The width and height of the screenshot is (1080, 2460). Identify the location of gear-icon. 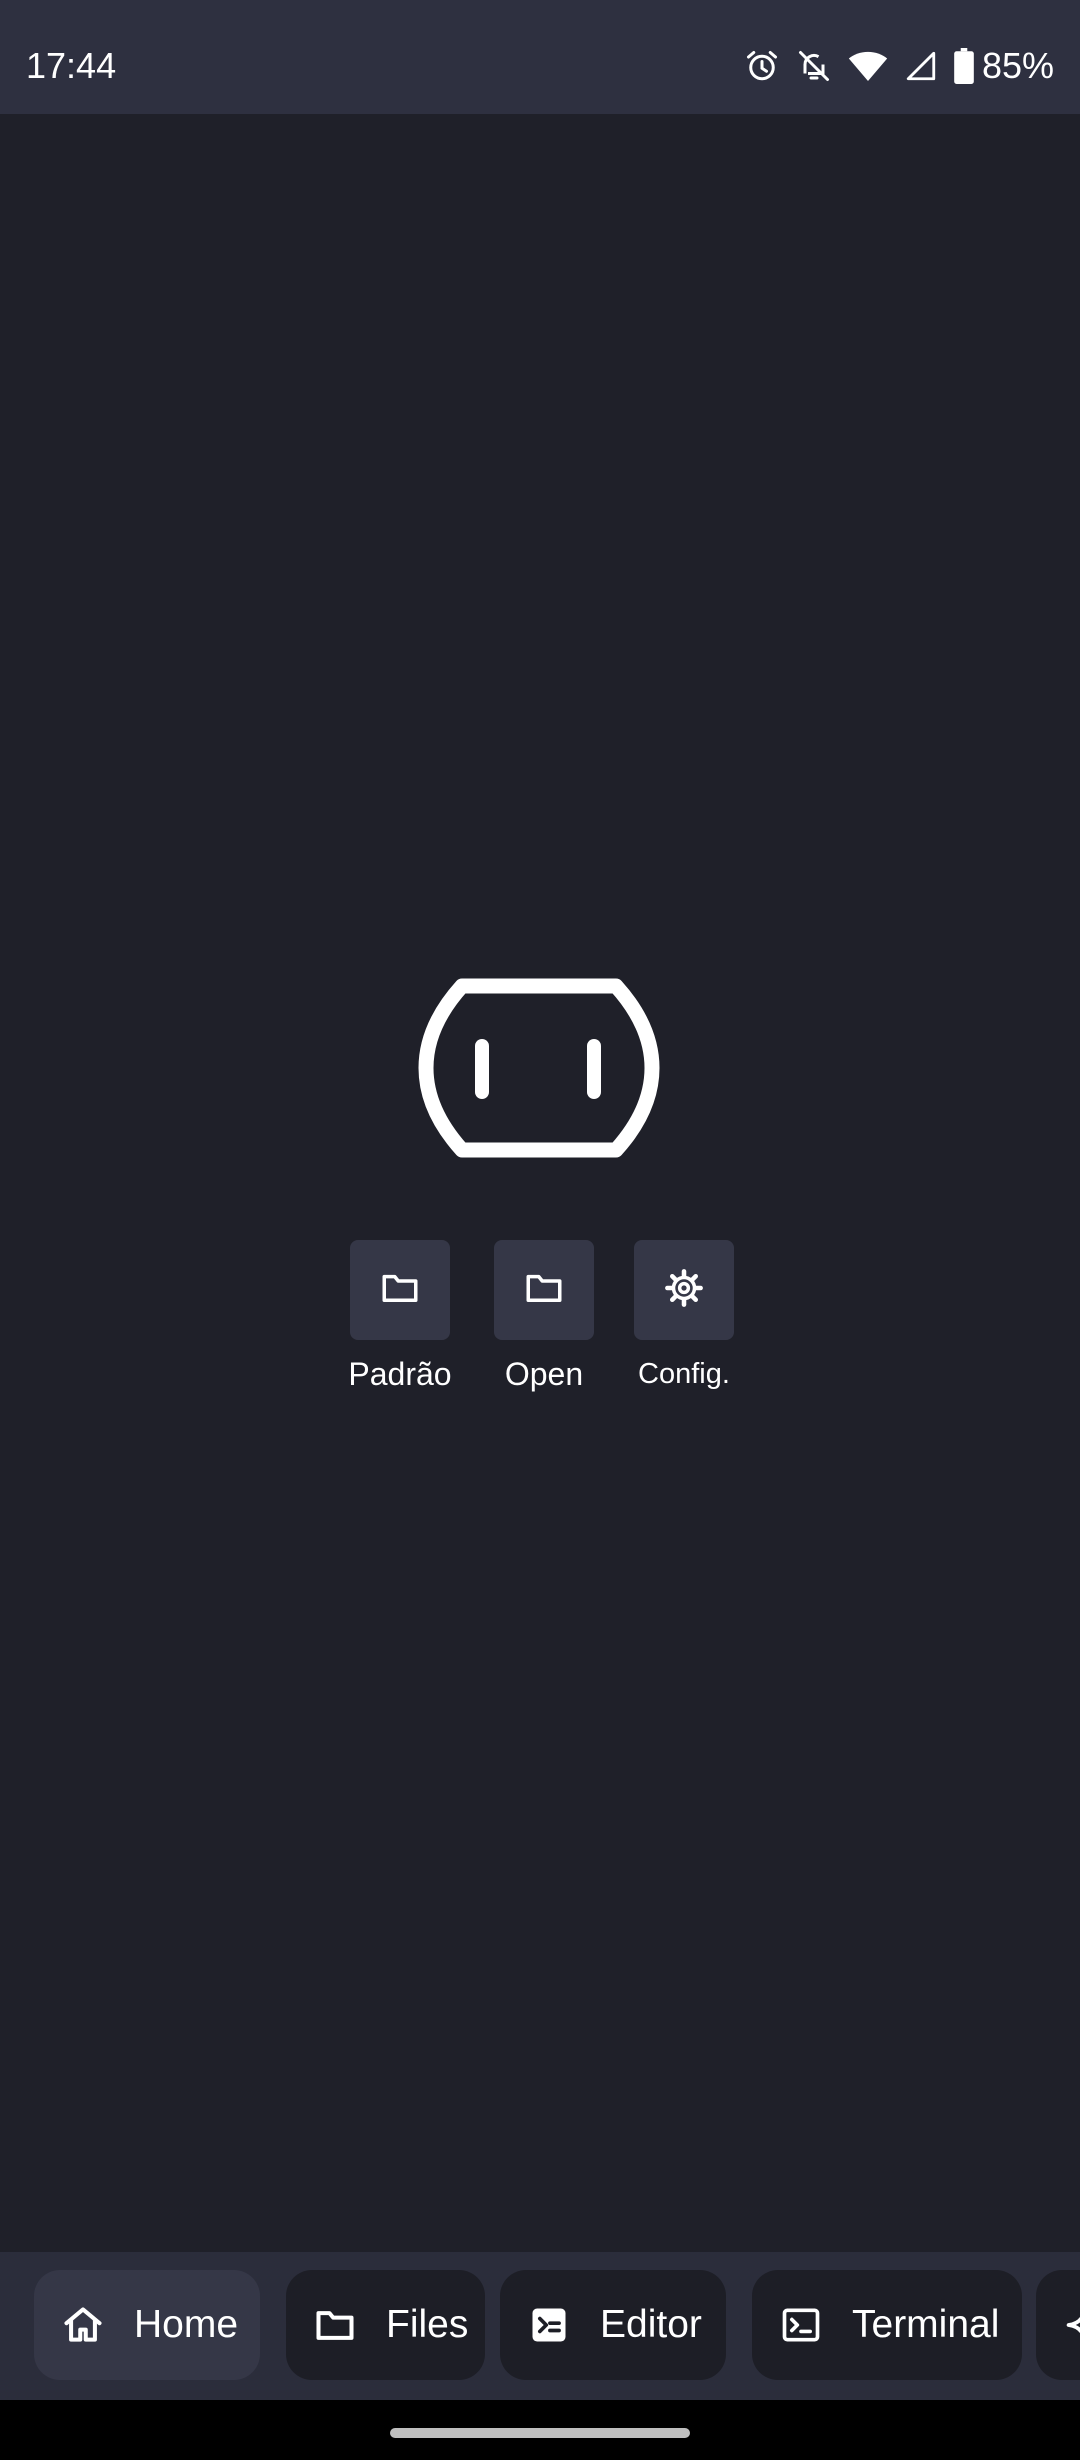
(684, 1290).